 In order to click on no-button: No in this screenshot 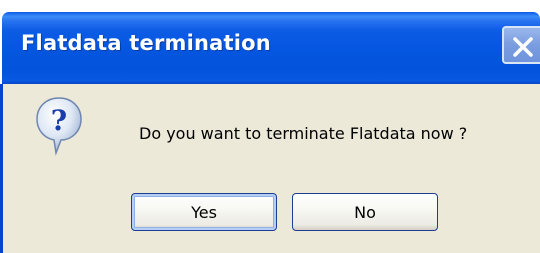, I will do `click(365, 212)`.